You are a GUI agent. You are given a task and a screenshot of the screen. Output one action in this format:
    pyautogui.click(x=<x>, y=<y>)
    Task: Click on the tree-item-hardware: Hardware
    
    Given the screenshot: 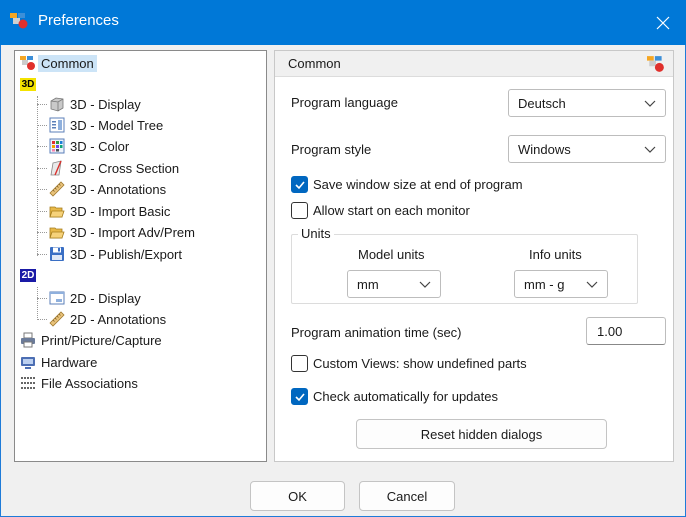 What is the action you would take?
    pyautogui.click(x=58, y=362)
    